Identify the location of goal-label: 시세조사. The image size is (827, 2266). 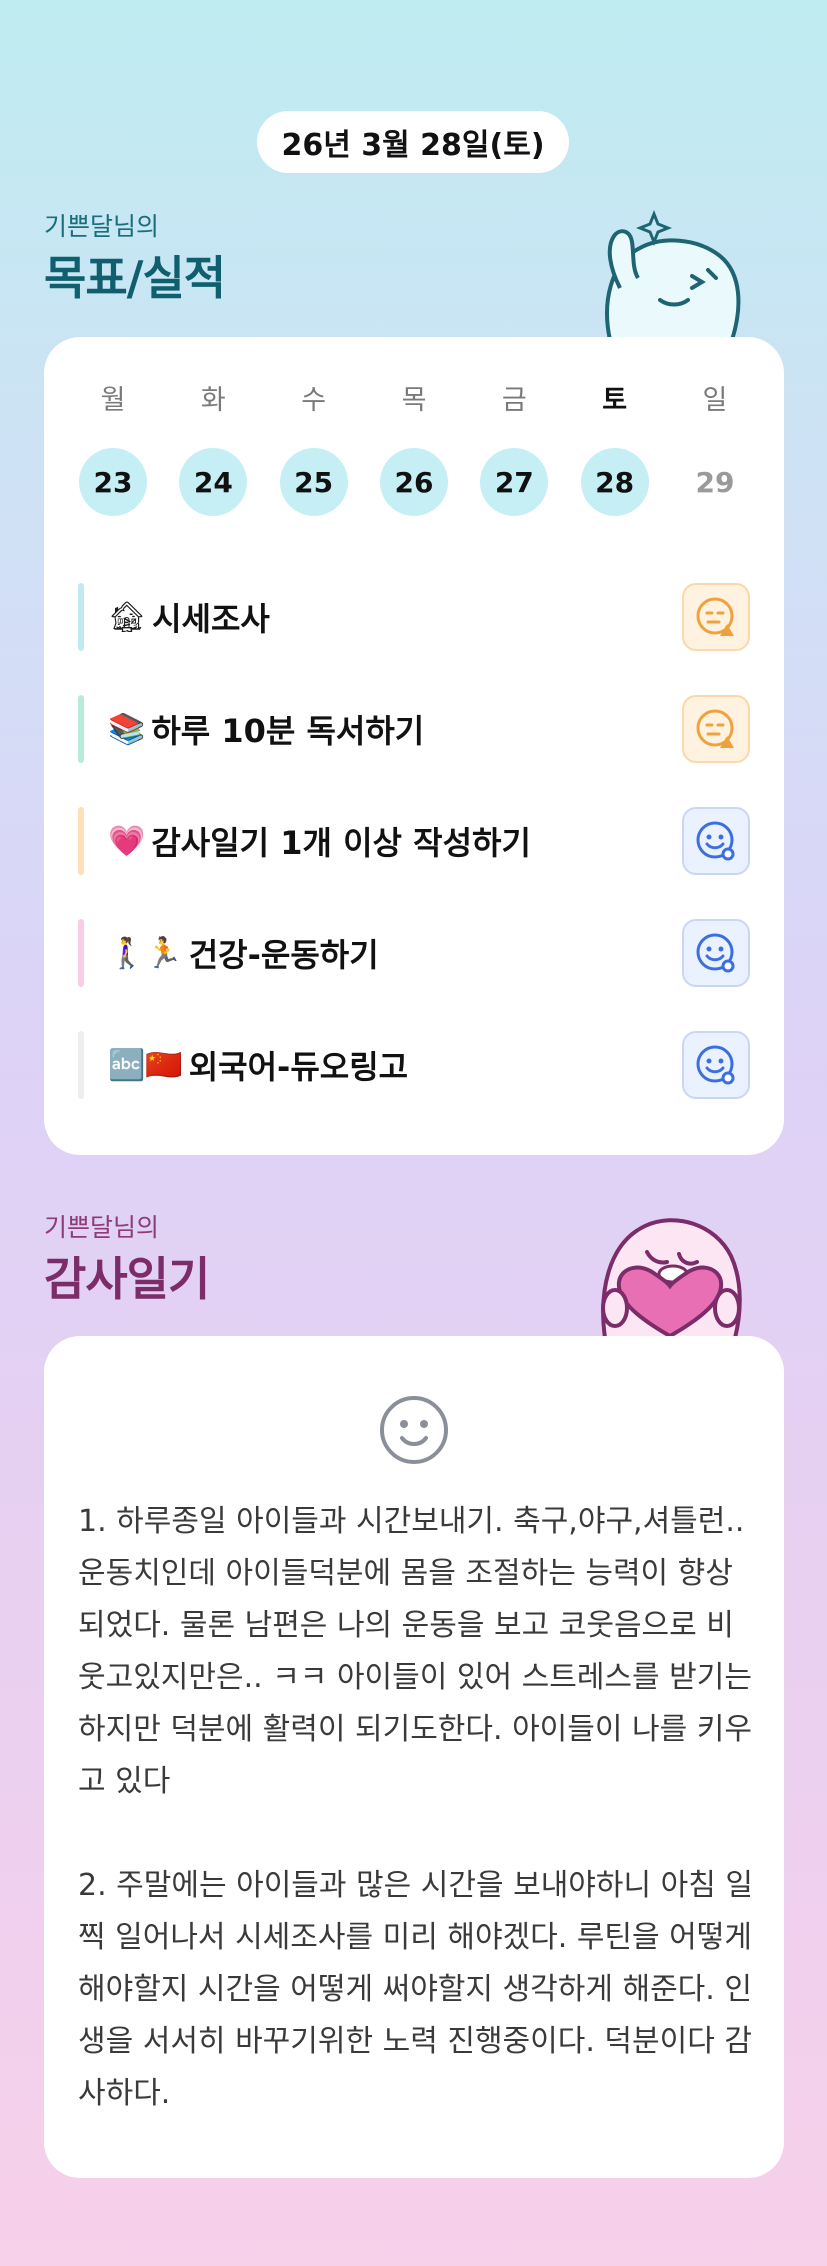
(211, 619).